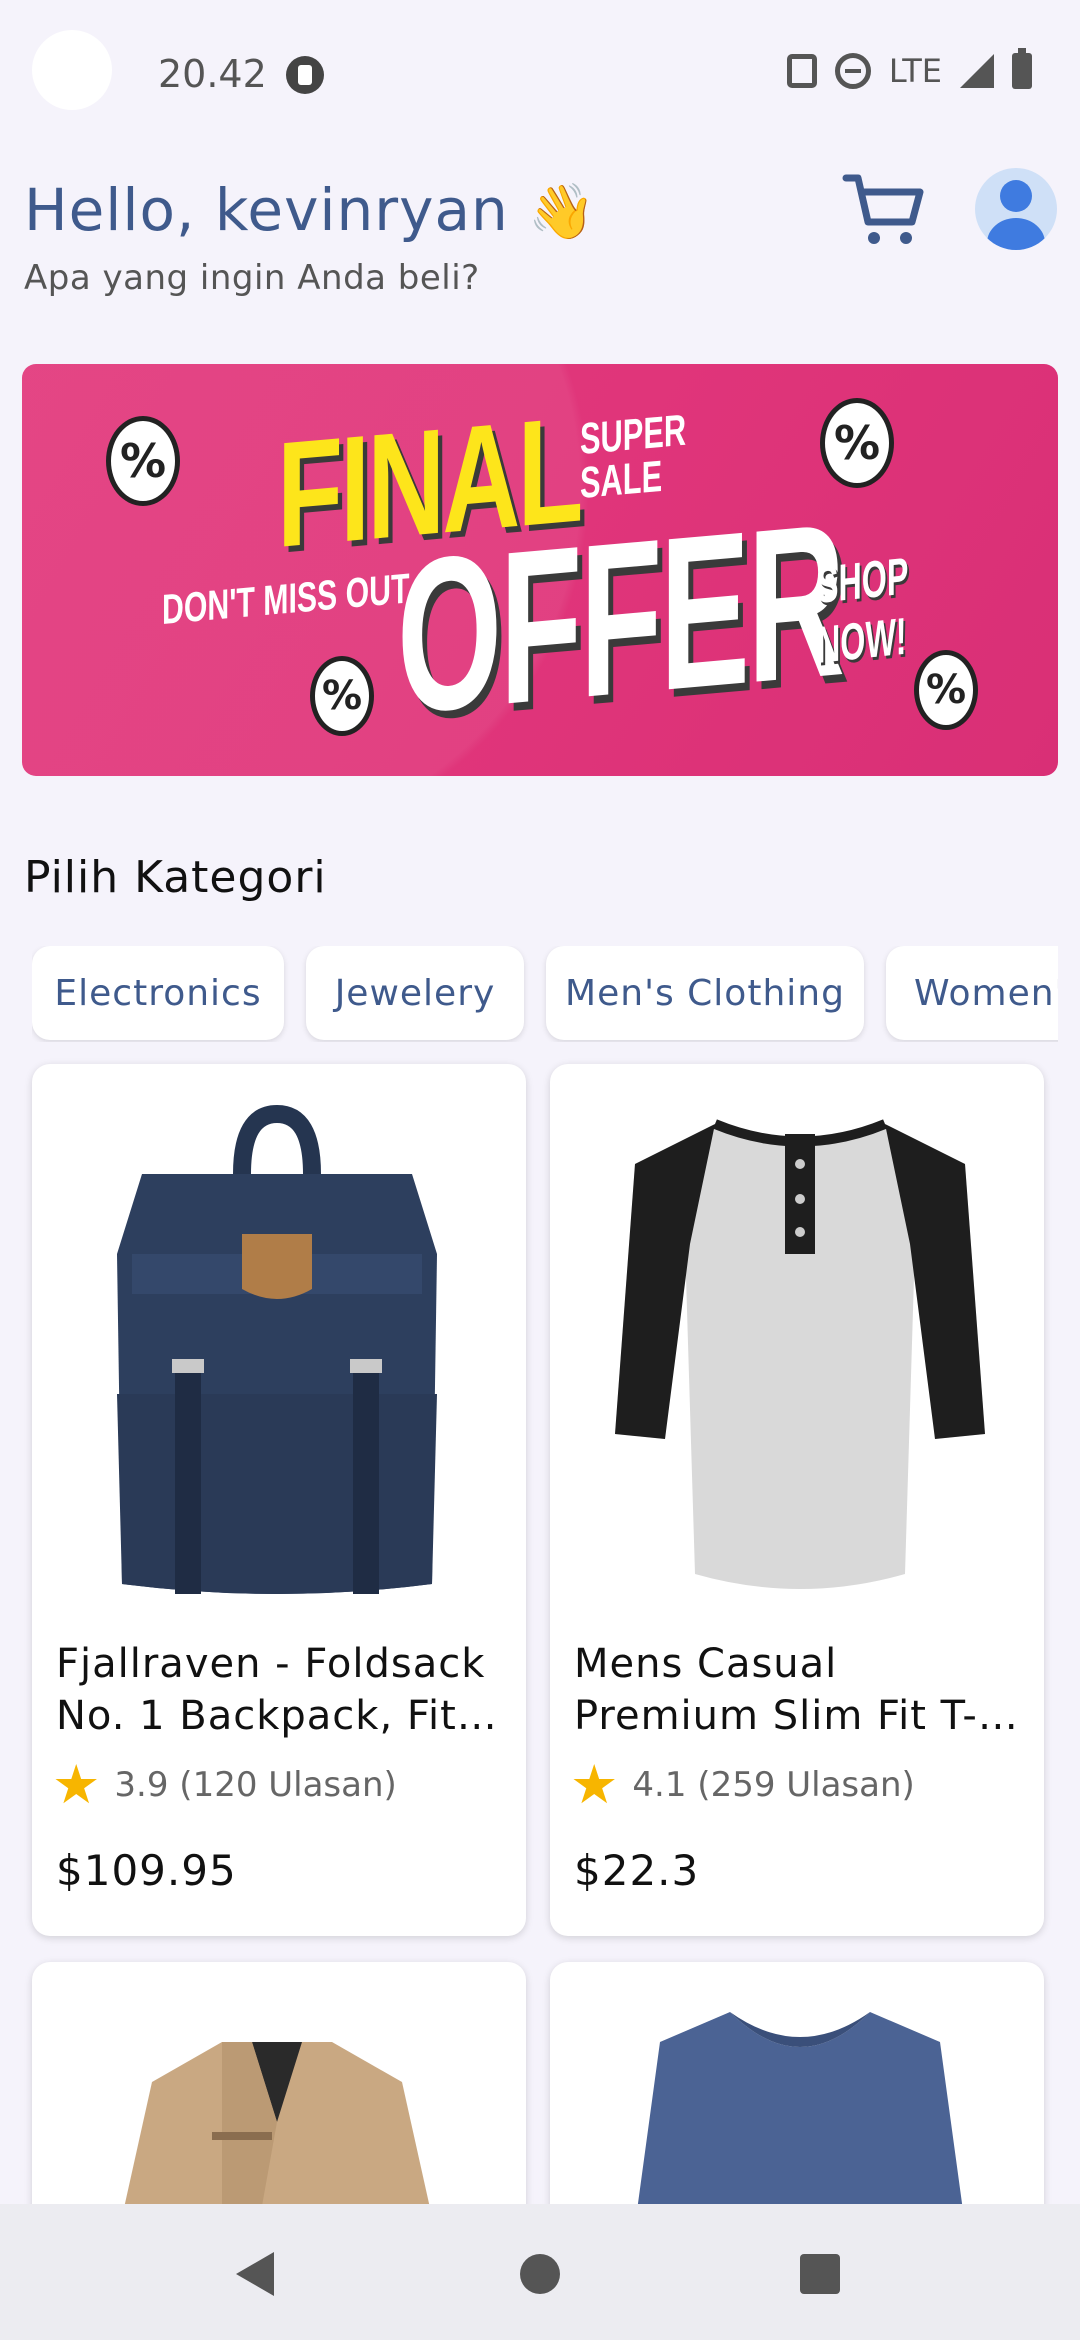  I want to click on banner-tagline: DON'T MISS OUT, so click(286, 598).